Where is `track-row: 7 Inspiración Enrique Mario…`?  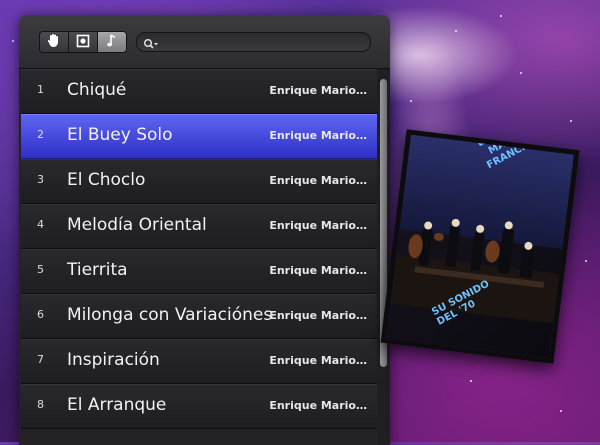
track-row: 7 Inspiración Enrique Mario… is located at coordinates (199, 361).